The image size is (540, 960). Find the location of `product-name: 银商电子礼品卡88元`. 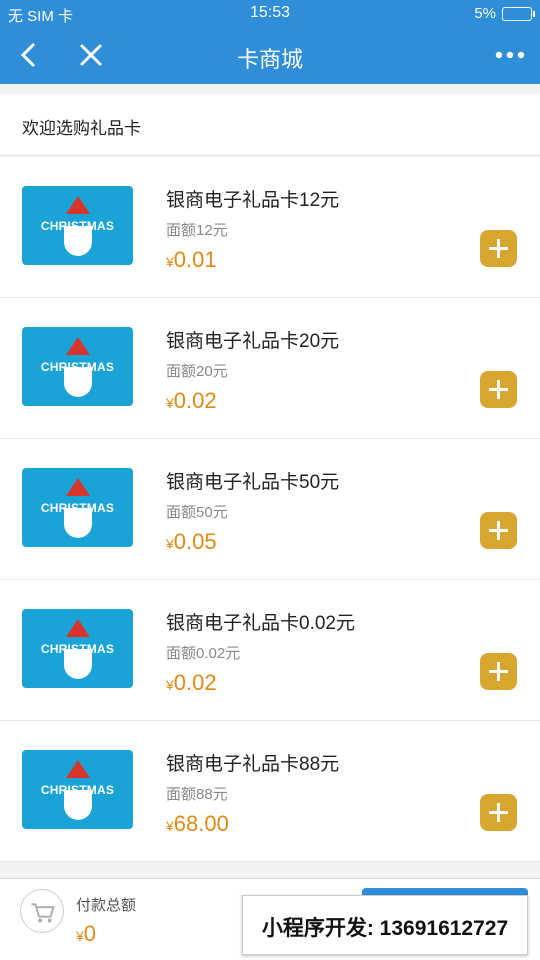

product-name: 银商电子礼品卡88元 is located at coordinates (253, 764).